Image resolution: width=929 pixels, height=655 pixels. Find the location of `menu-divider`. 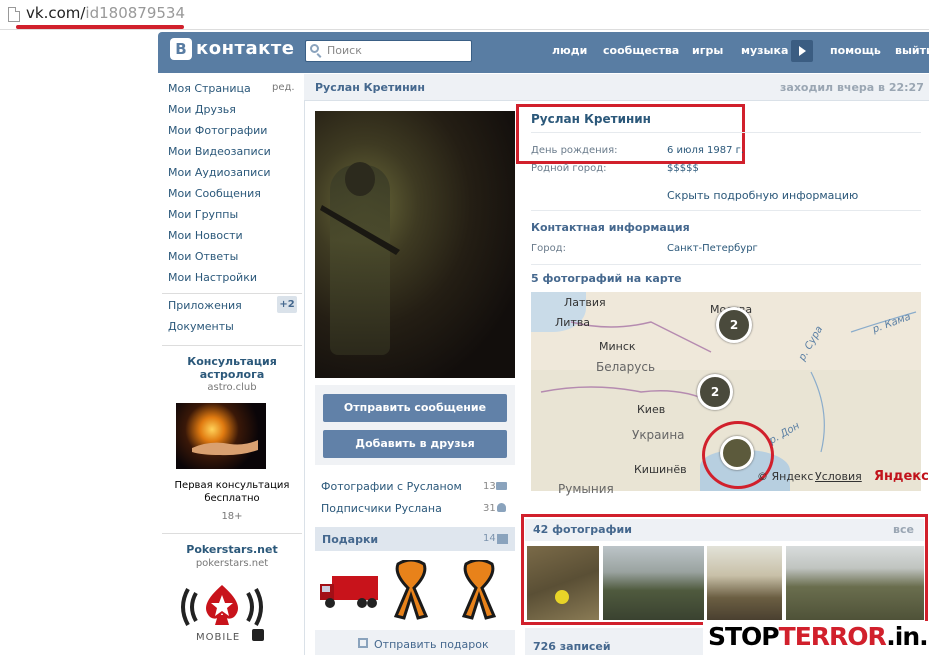

menu-divider is located at coordinates (232, 293).